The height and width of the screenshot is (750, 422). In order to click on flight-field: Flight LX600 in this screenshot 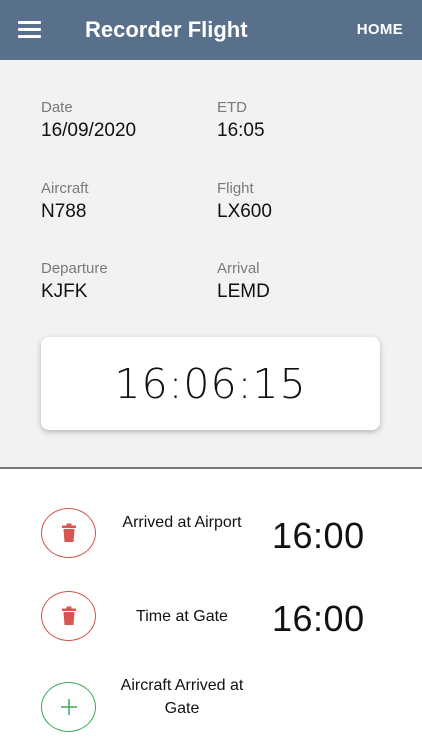, I will do `click(244, 202)`.